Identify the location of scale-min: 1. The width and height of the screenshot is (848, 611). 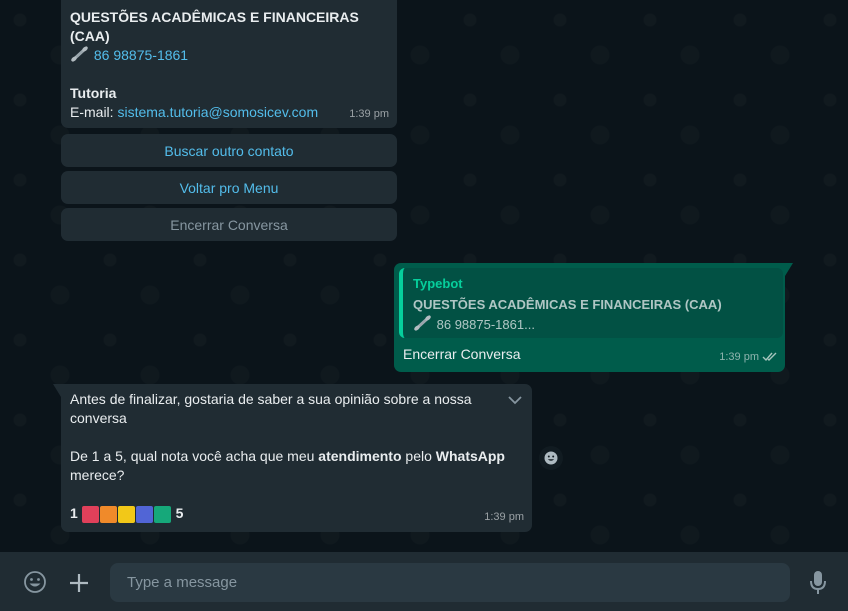
(74, 513).